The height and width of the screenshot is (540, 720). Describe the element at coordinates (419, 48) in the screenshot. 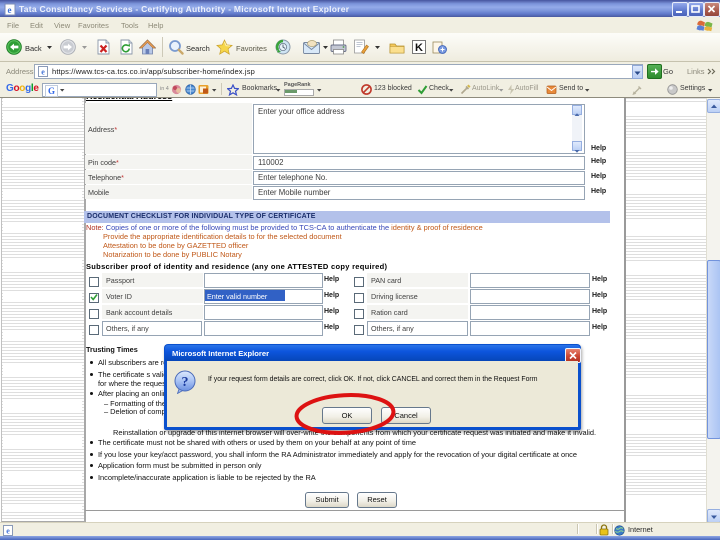

I see `svg-text: K` at that location.